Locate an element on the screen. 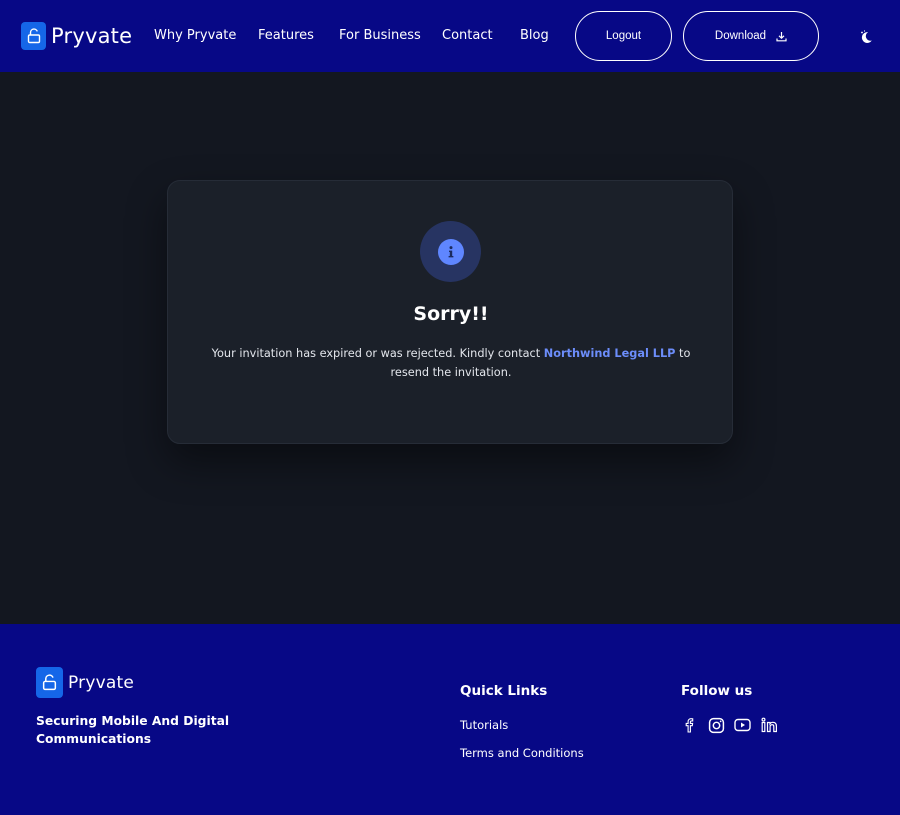 This screenshot has width=900, height=815. youtube-icon is located at coordinates (742, 725).